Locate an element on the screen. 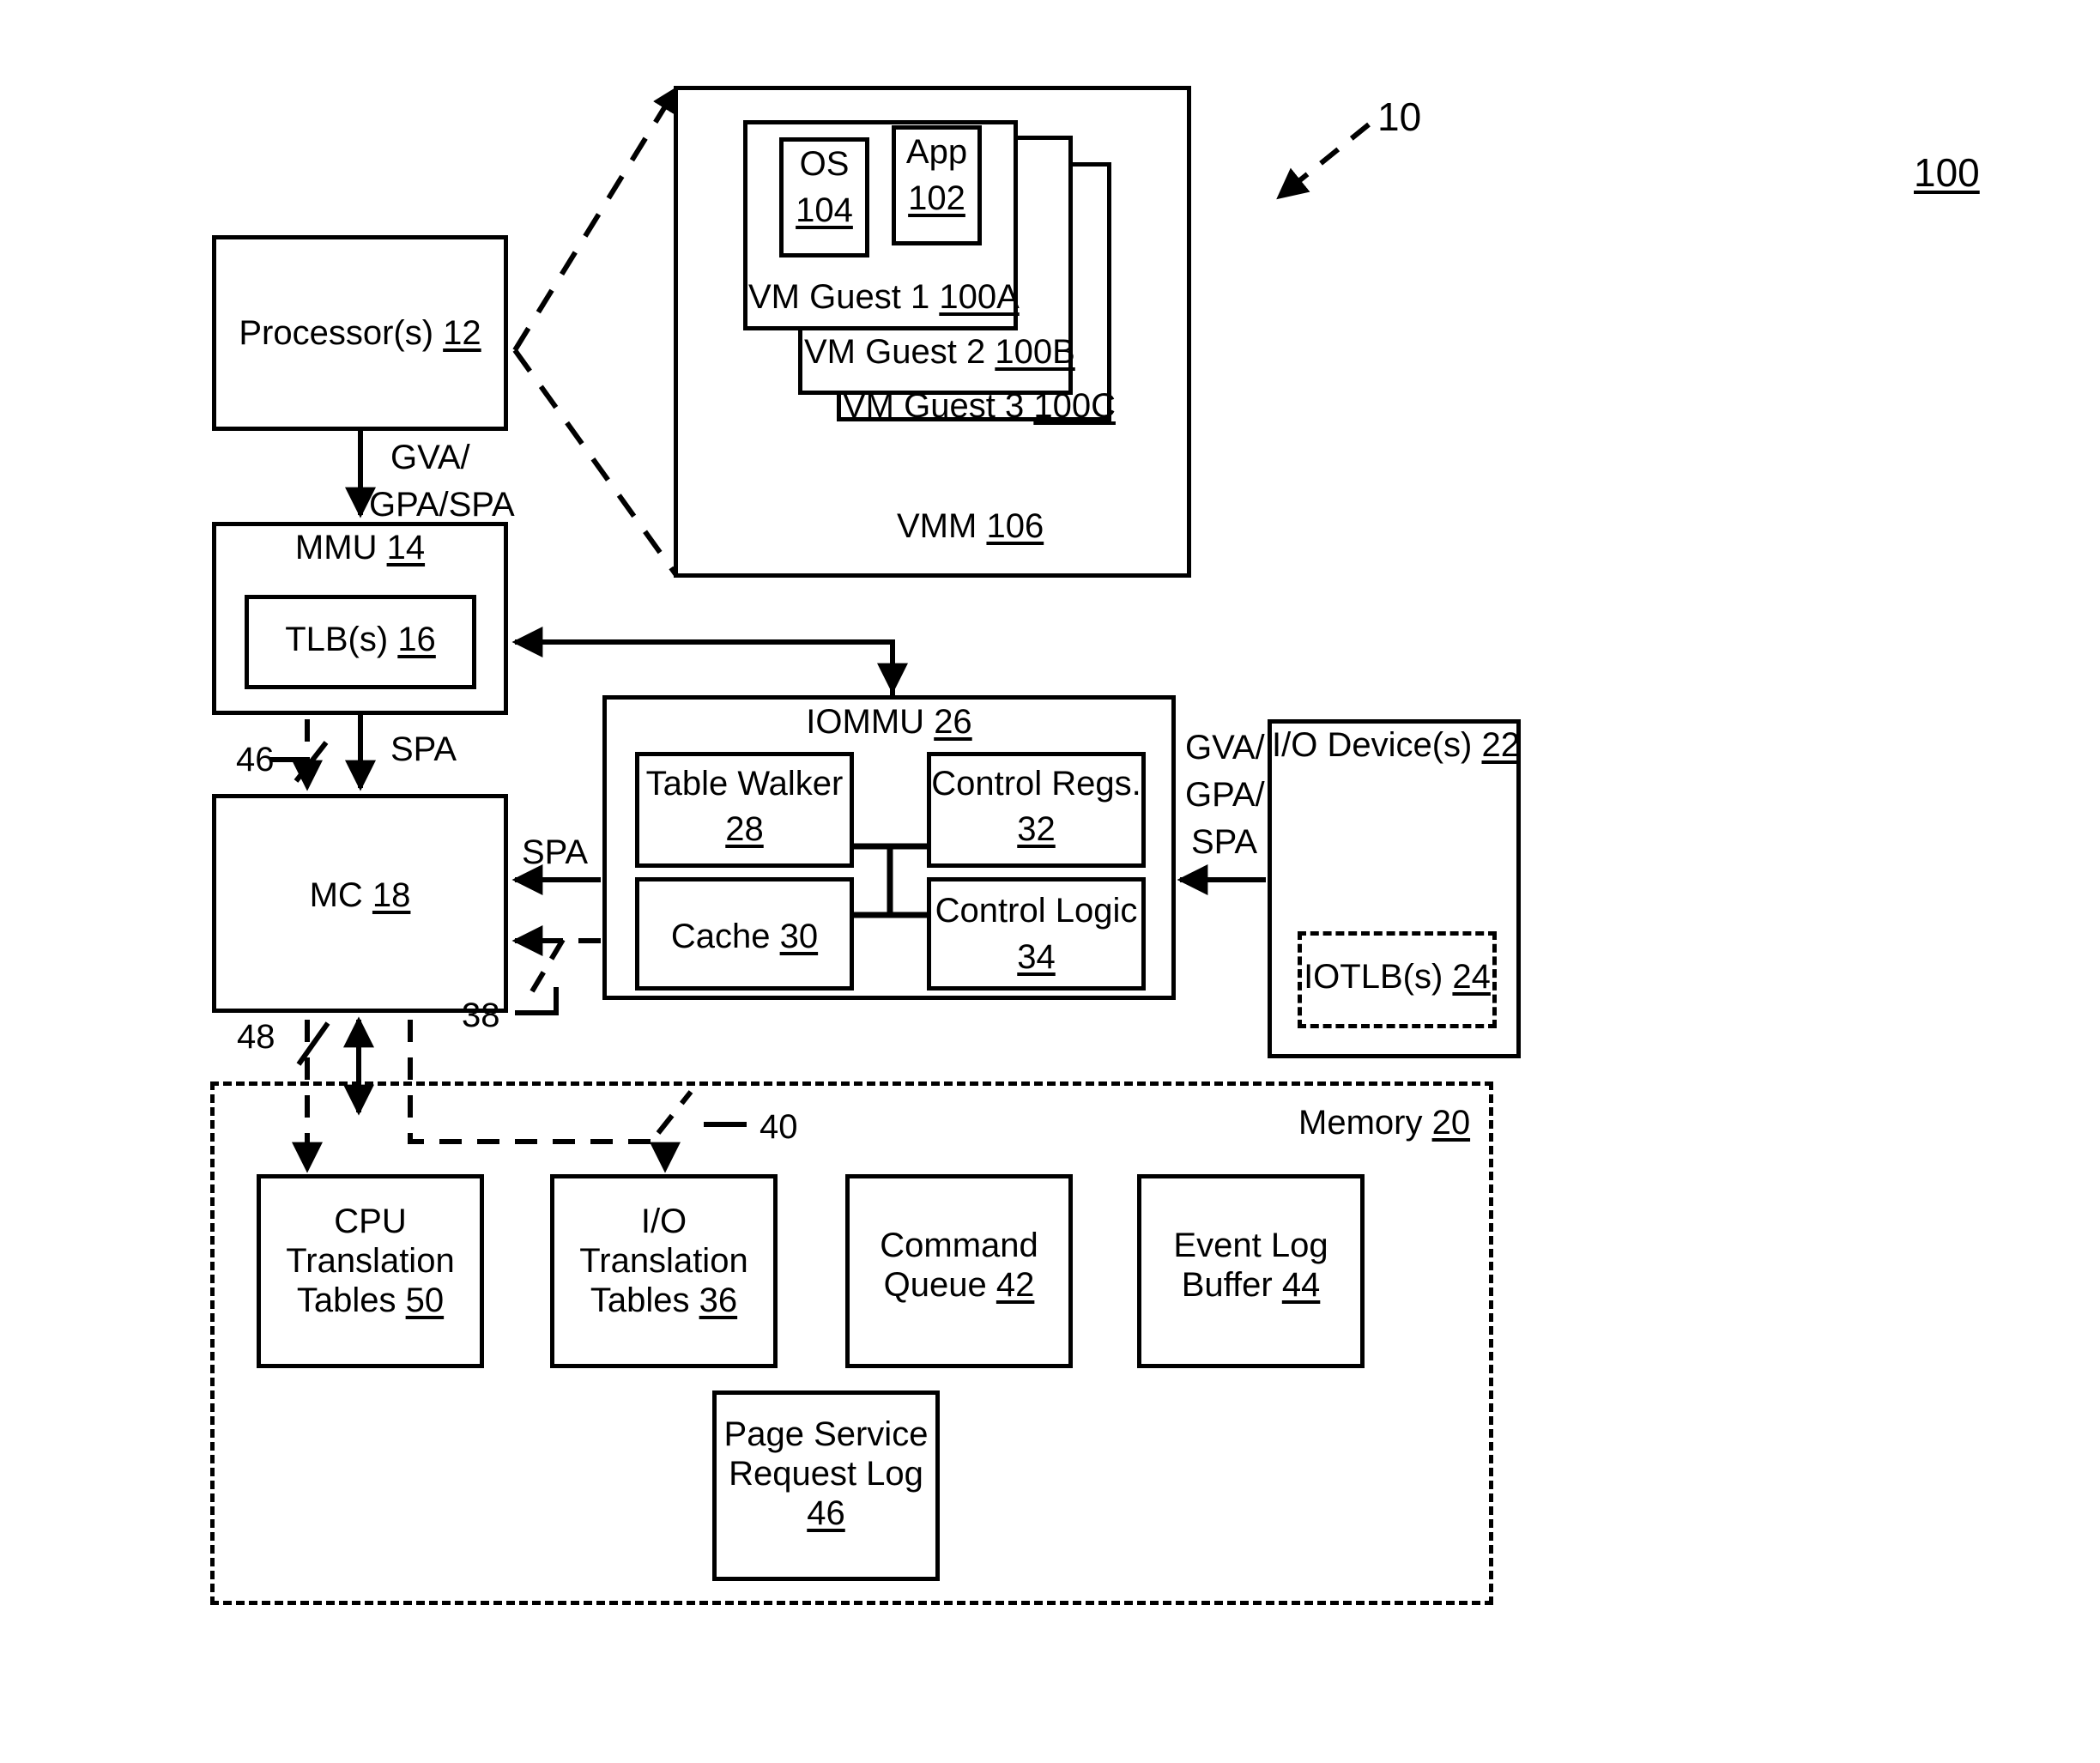 The height and width of the screenshot is (1763, 2100). memory-label-text: Memory is located at coordinates (1360, 1123).